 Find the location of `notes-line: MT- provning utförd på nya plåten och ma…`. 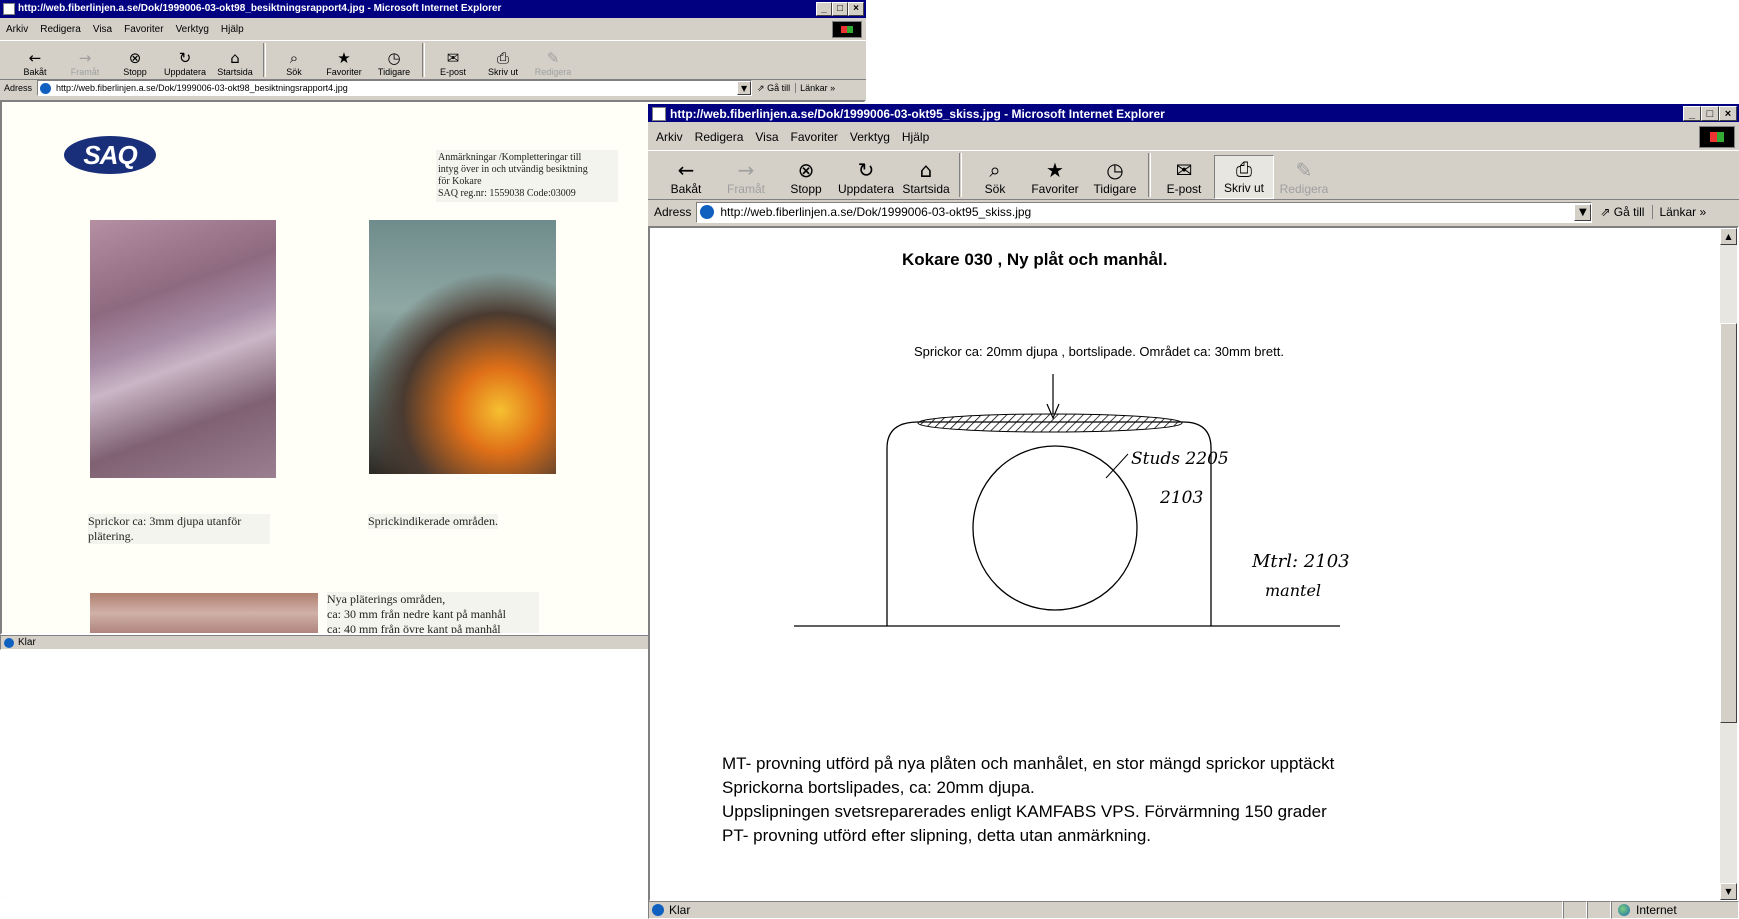

notes-line: MT- provning utförd på nya plåten och ma… is located at coordinates (1028, 763).